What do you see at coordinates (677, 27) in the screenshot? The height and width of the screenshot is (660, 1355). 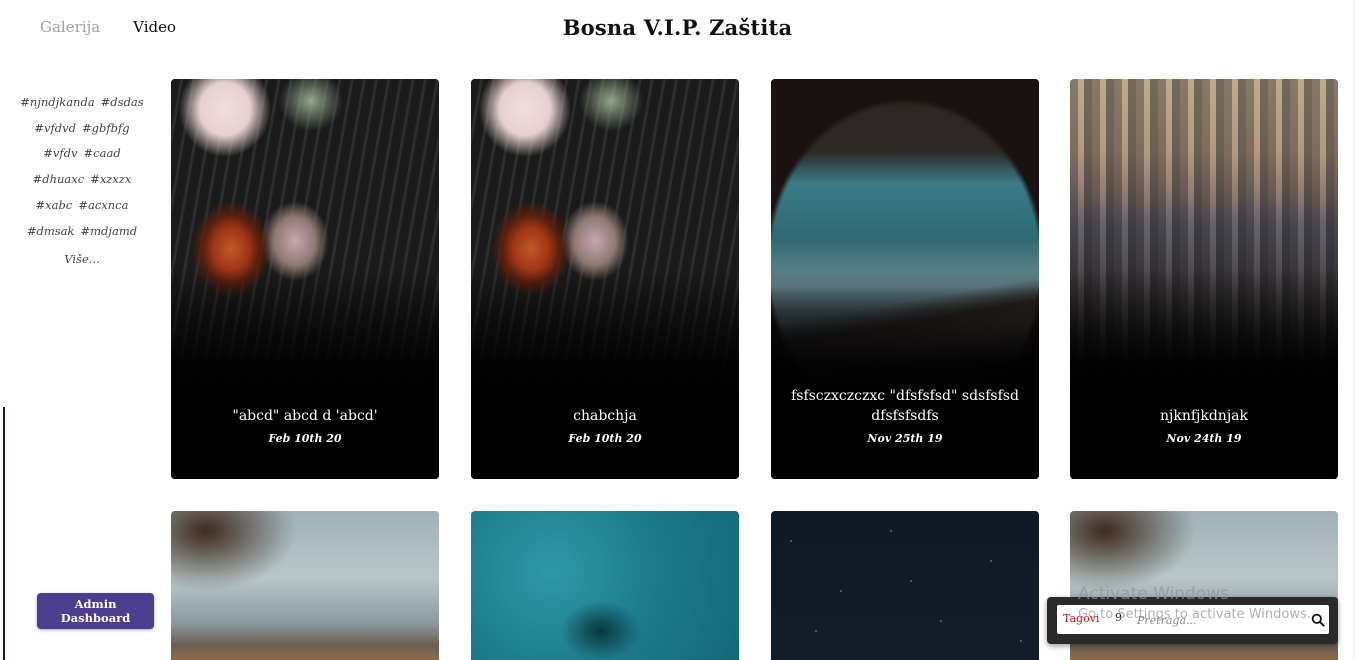 I see `site-title: Bosna V.I.P. Zaštita` at bounding box center [677, 27].